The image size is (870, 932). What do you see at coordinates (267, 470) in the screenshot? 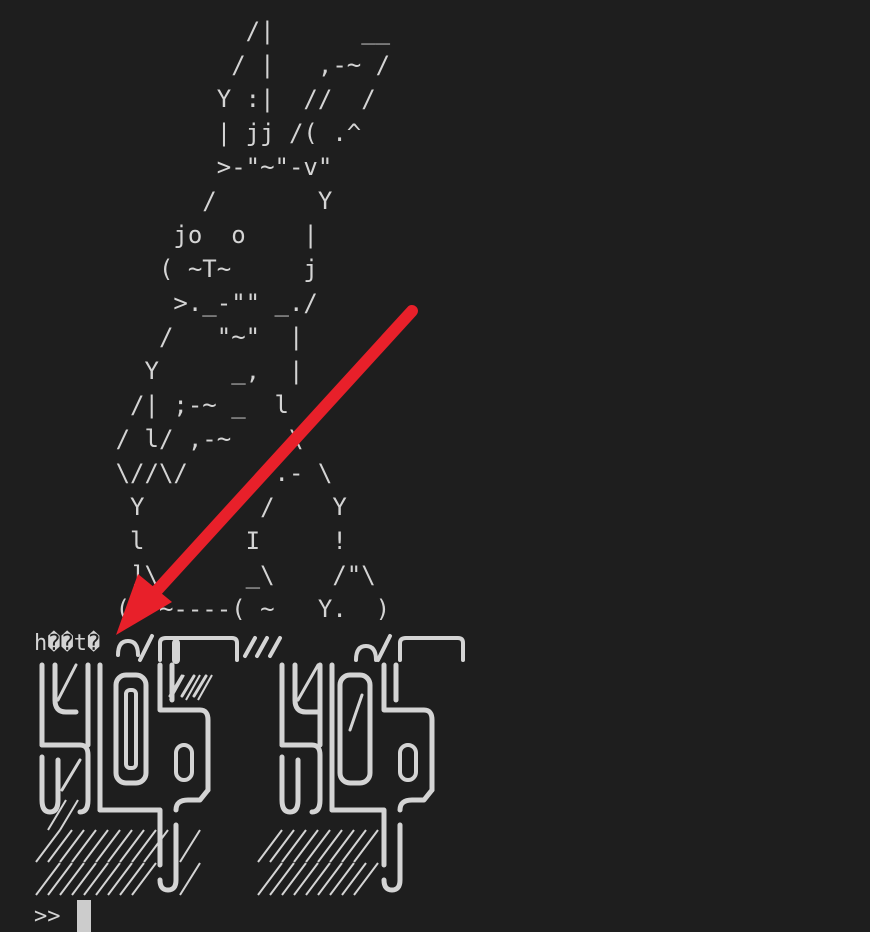
I see `annotation-arrow` at bounding box center [267, 470].